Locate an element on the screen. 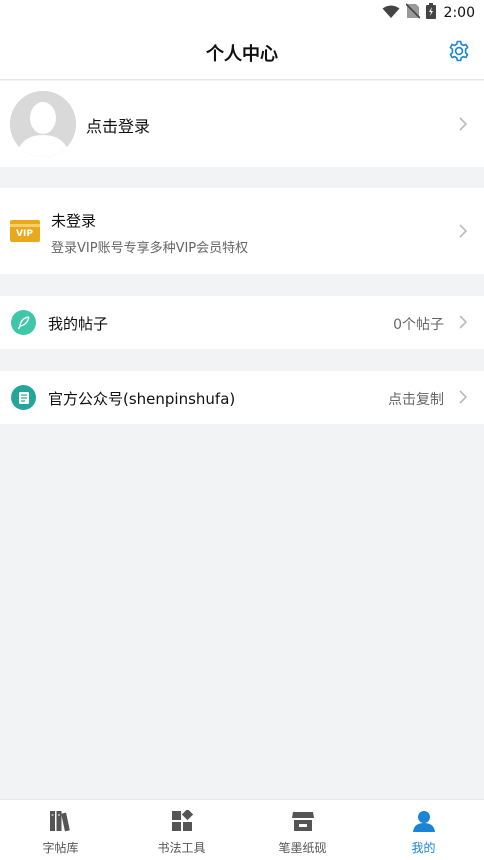 This screenshot has height=860, width=484. document-icon is located at coordinates (23, 397).